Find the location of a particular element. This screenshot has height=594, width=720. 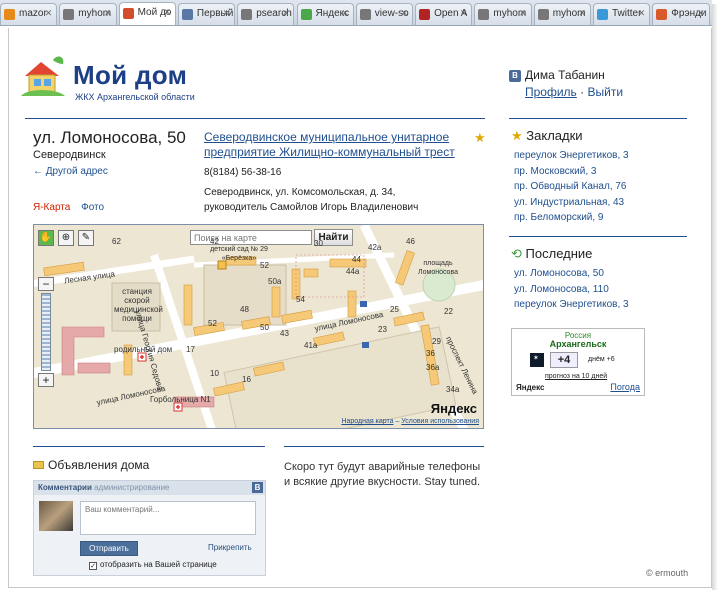

browser-tab: view-so ✕ is located at coordinates (384, 14).